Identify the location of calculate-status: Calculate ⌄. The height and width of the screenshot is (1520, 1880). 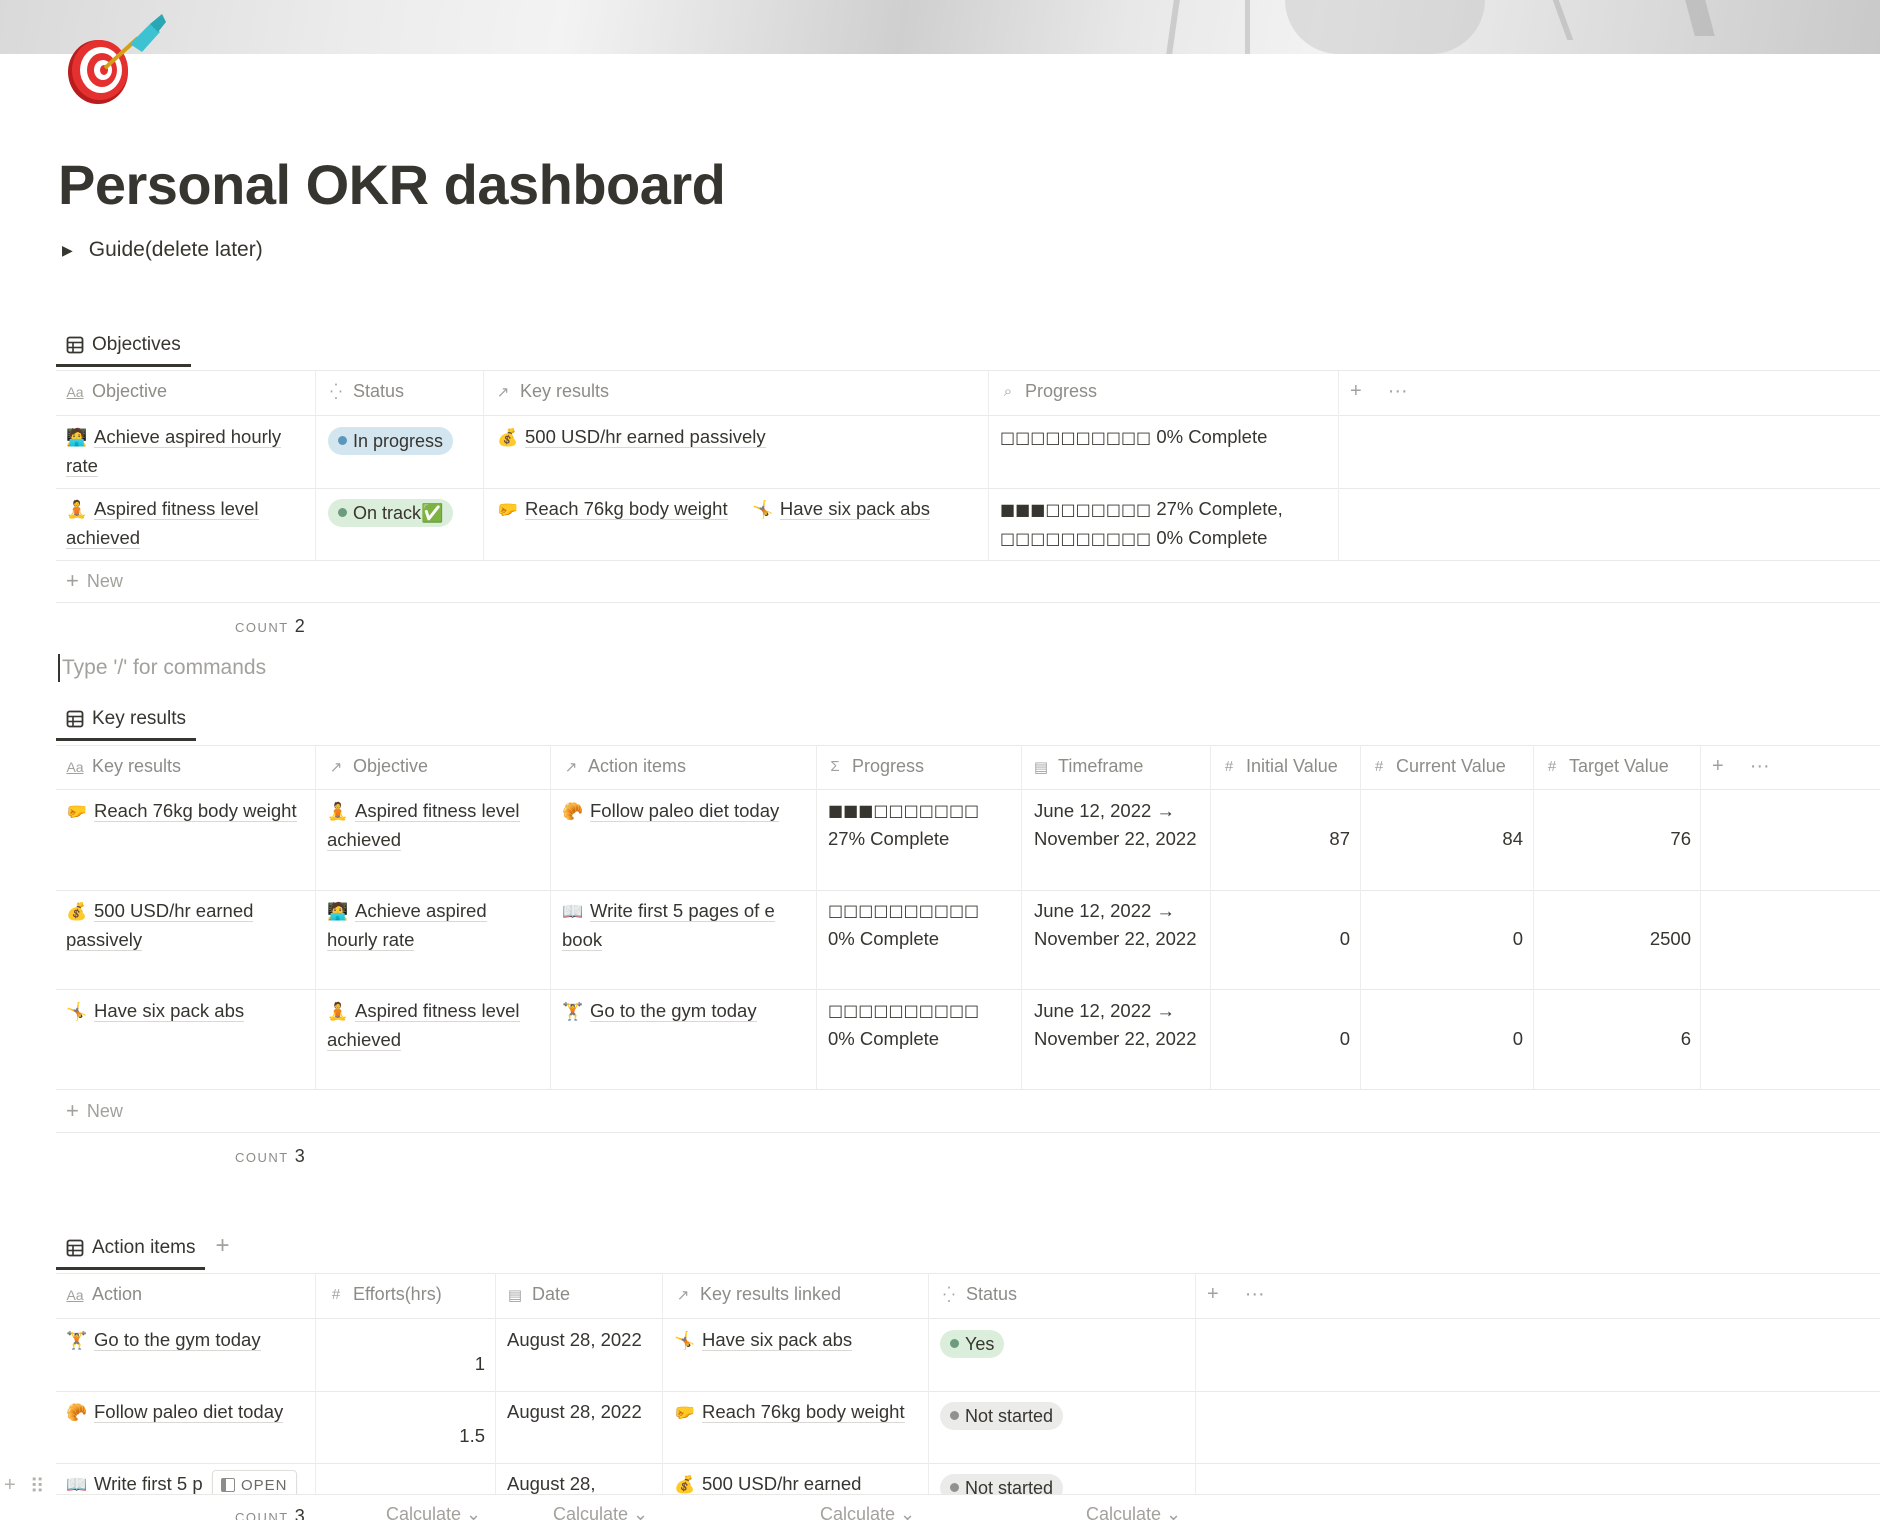
(1133, 1512).